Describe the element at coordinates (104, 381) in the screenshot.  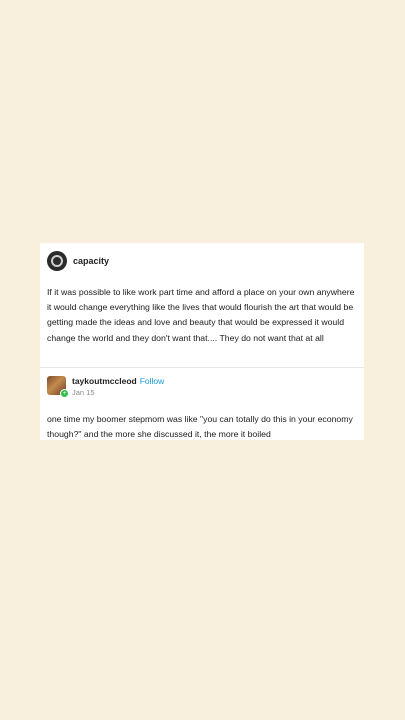
I see `reblog-username: taykoutmccleod` at that location.